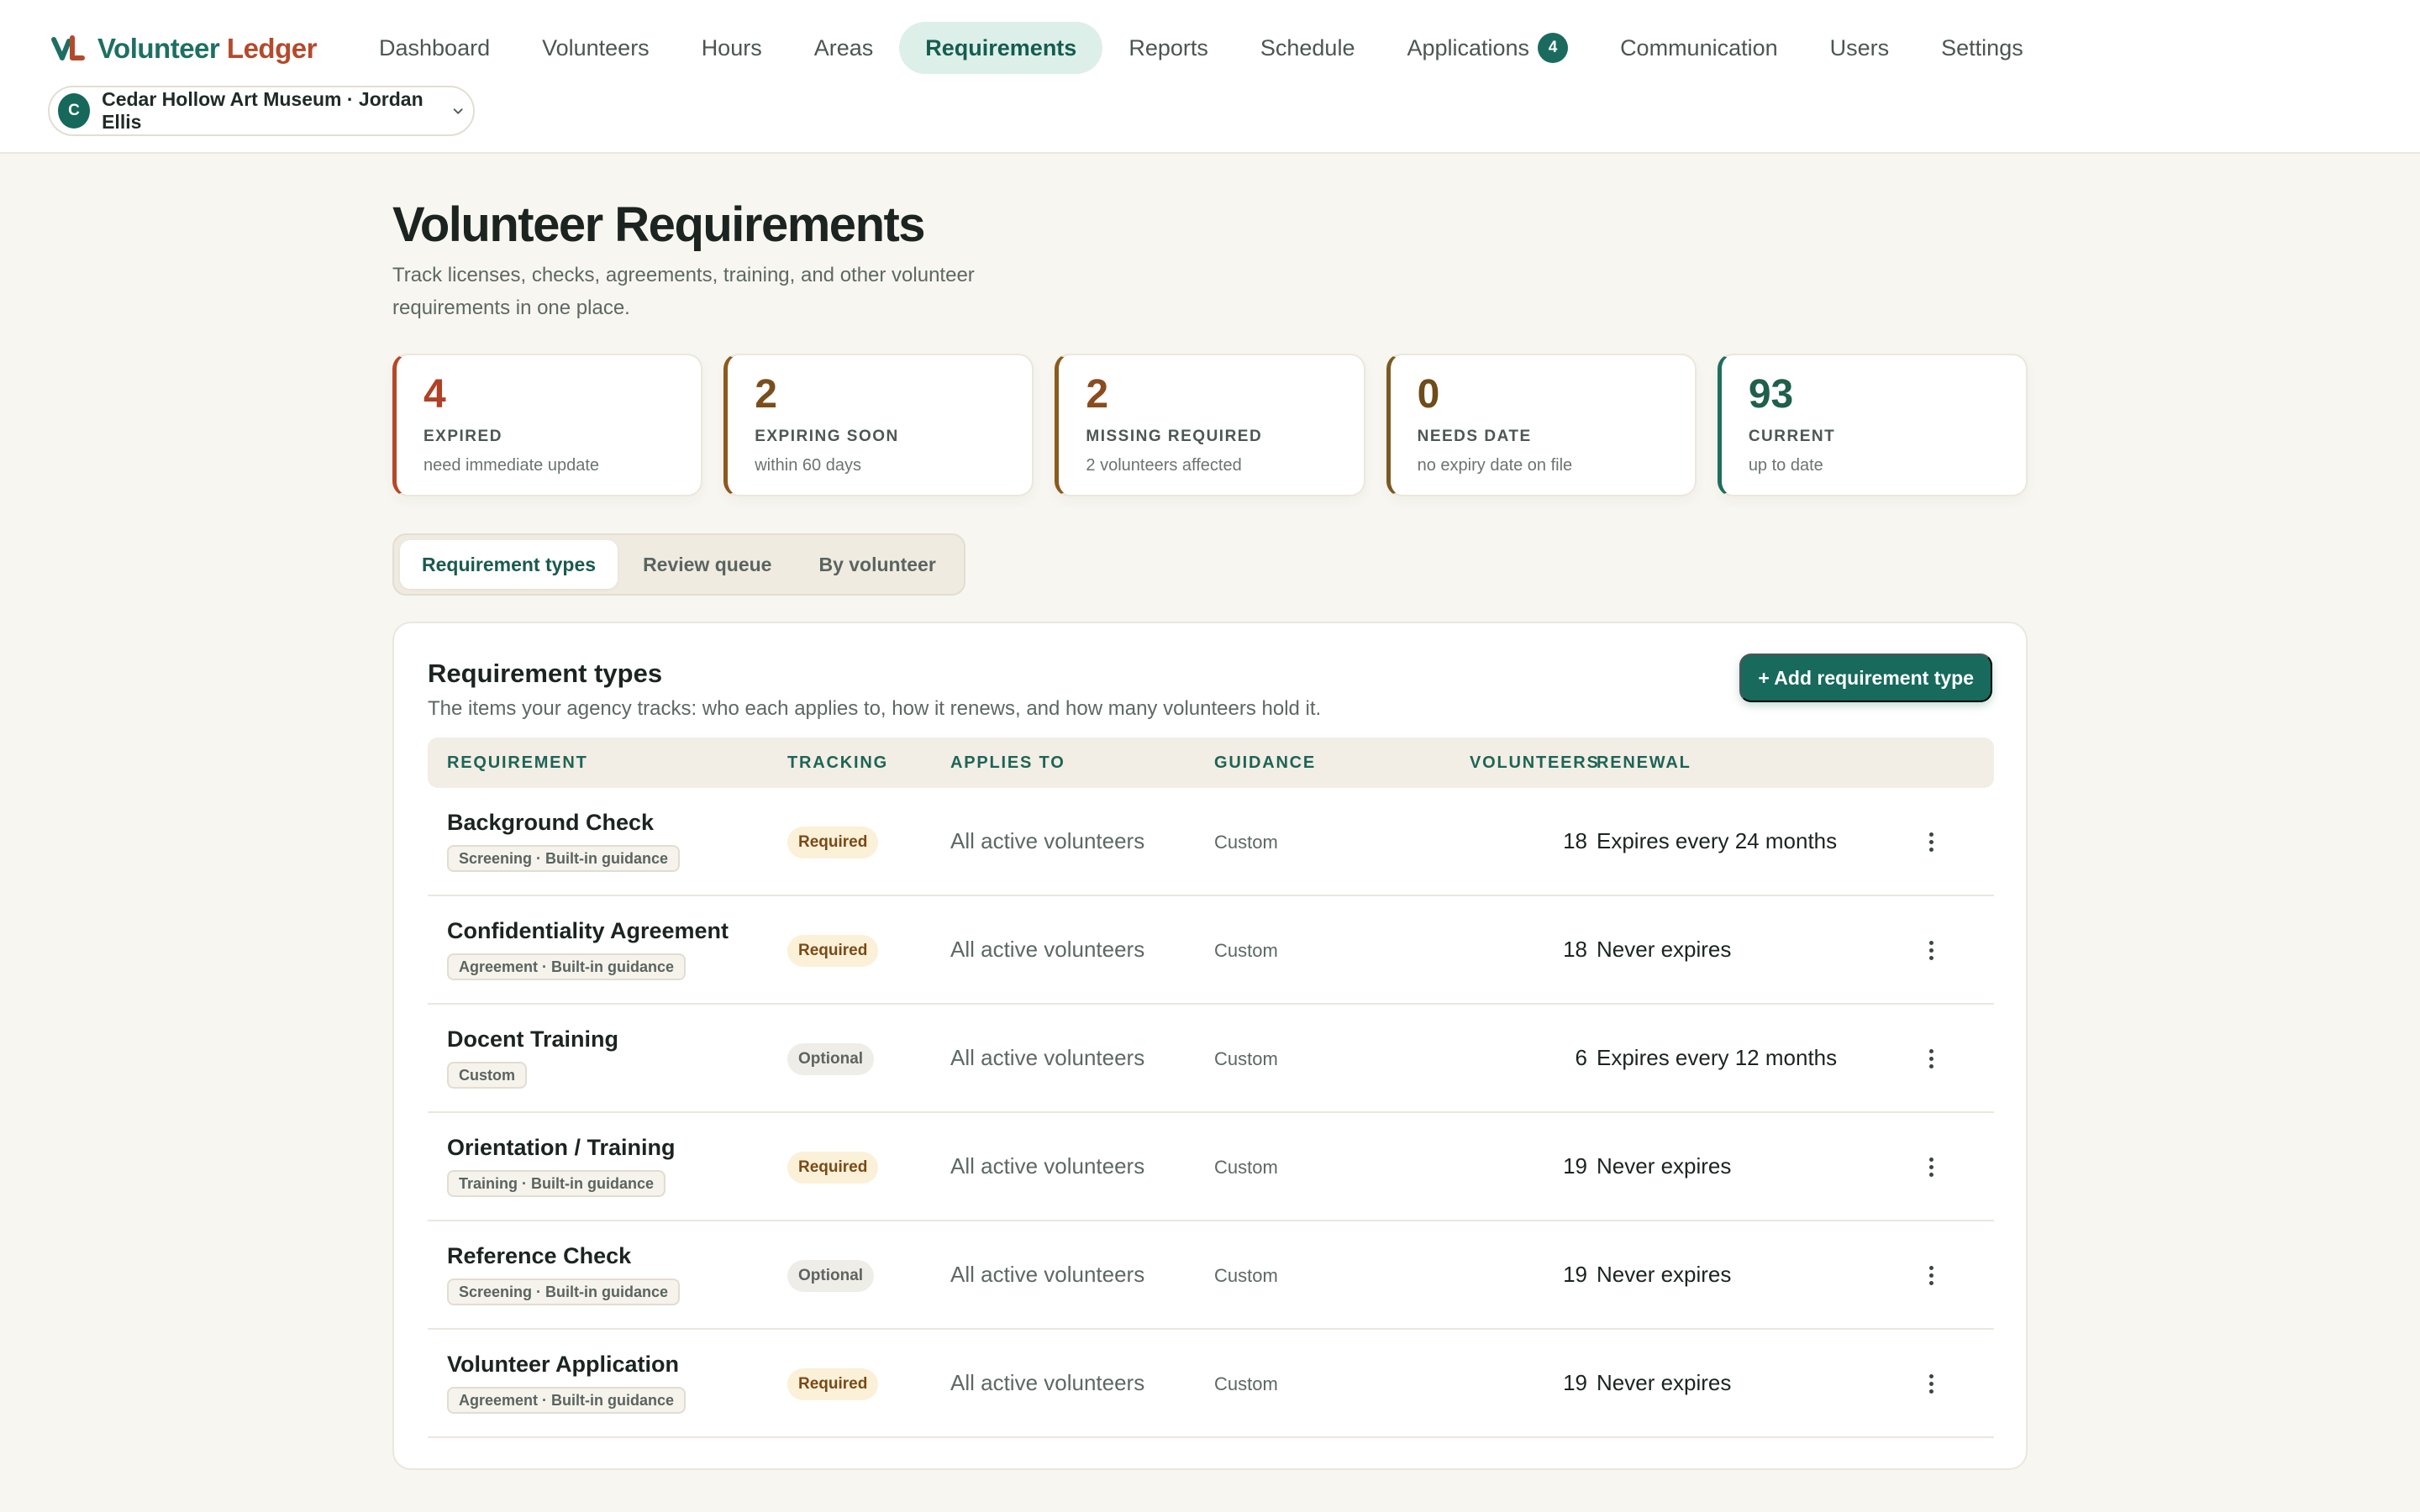  What do you see at coordinates (659, 224) in the screenshot?
I see `page-title: Volunteer Requirements` at bounding box center [659, 224].